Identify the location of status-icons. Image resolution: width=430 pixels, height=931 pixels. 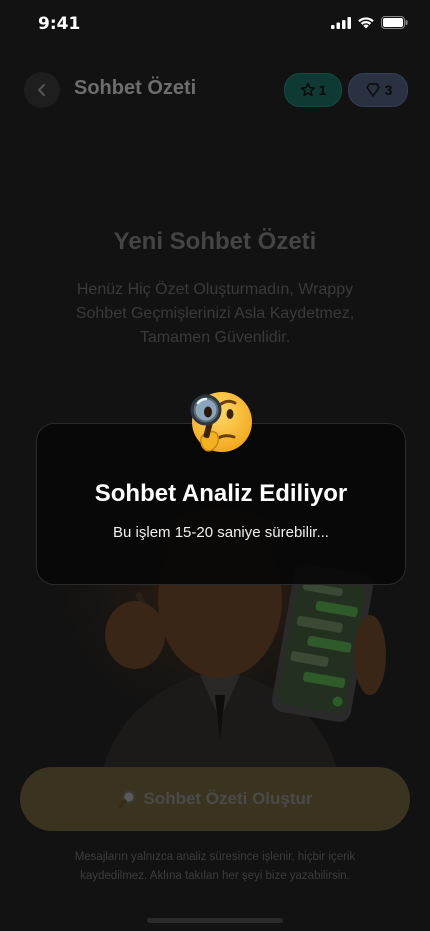
(369, 22).